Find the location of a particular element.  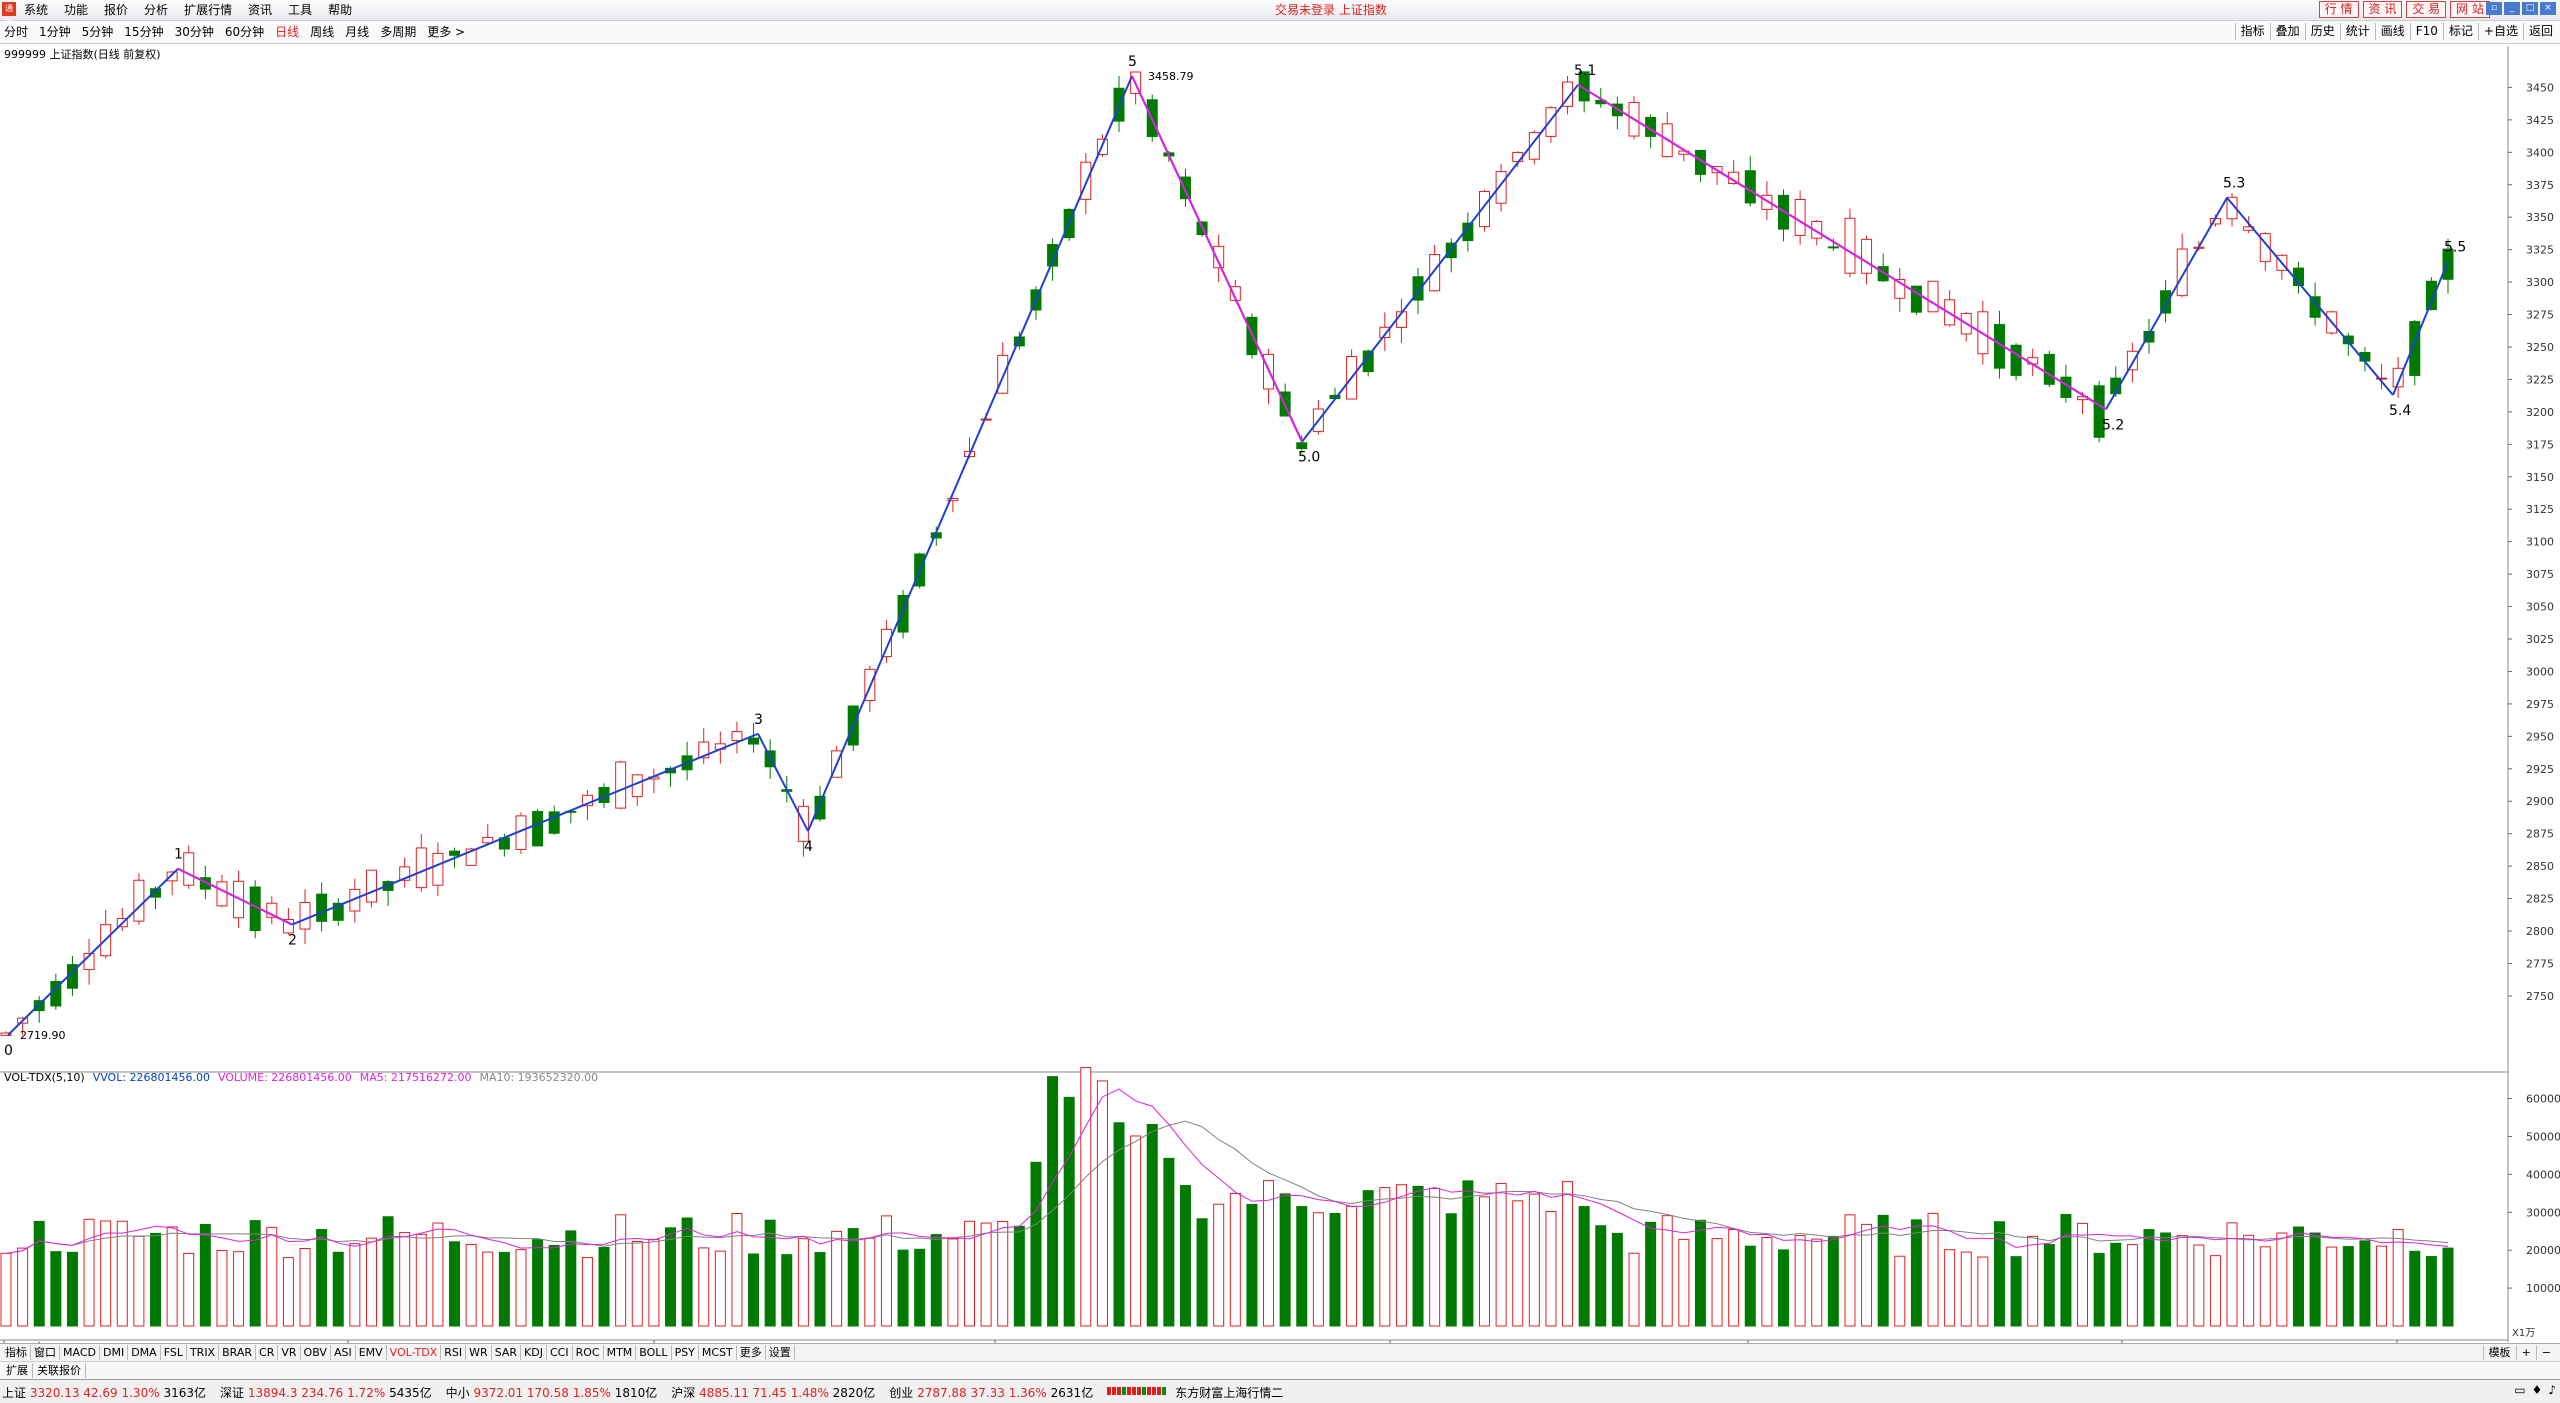

tab-related-quotes: 关联报价 is located at coordinates (59, 1370).